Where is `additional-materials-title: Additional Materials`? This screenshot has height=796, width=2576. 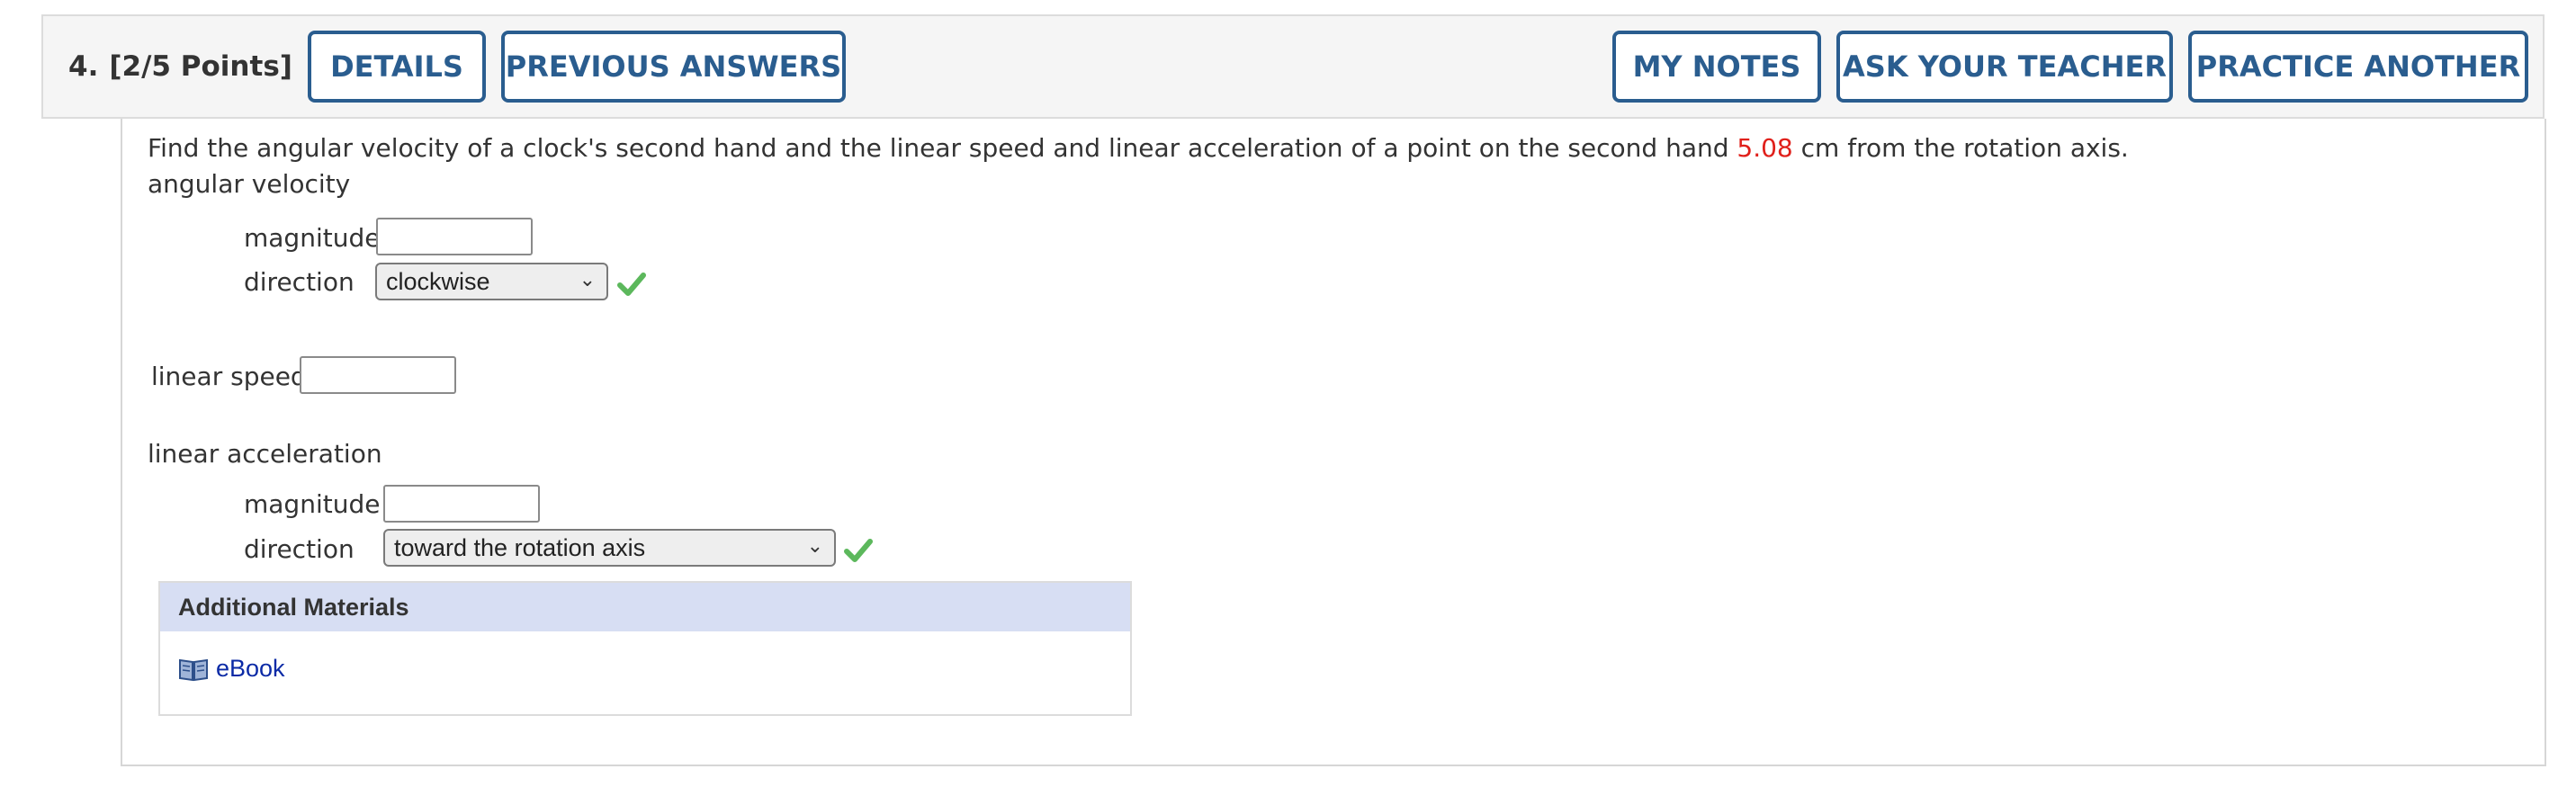 additional-materials-title: Additional Materials is located at coordinates (645, 607).